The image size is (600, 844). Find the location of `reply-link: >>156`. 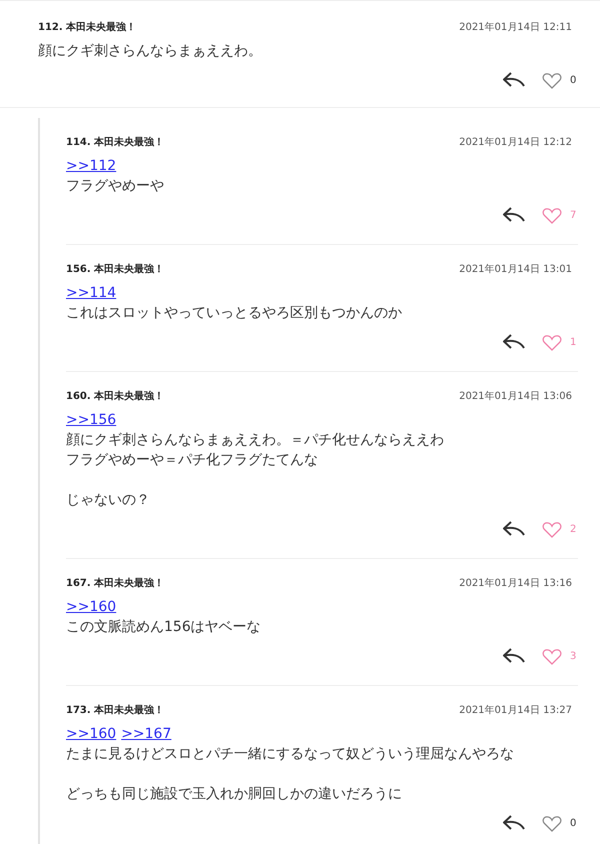

reply-link: >>156 is located at coordinates (91, 420).